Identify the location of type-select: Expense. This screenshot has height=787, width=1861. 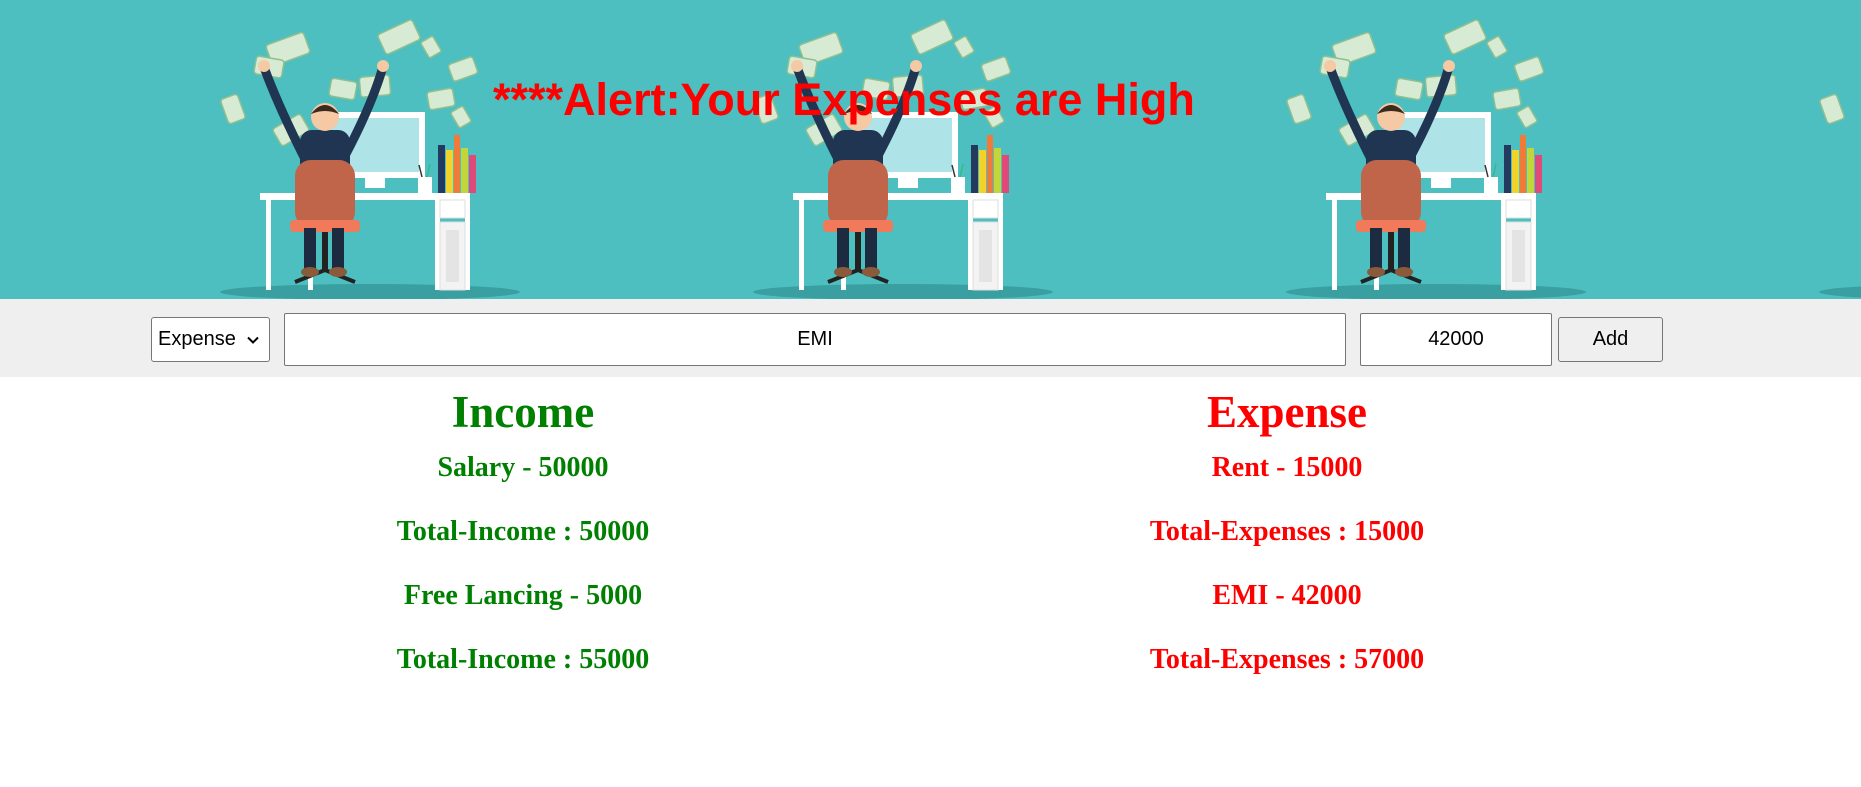
(210, 339).